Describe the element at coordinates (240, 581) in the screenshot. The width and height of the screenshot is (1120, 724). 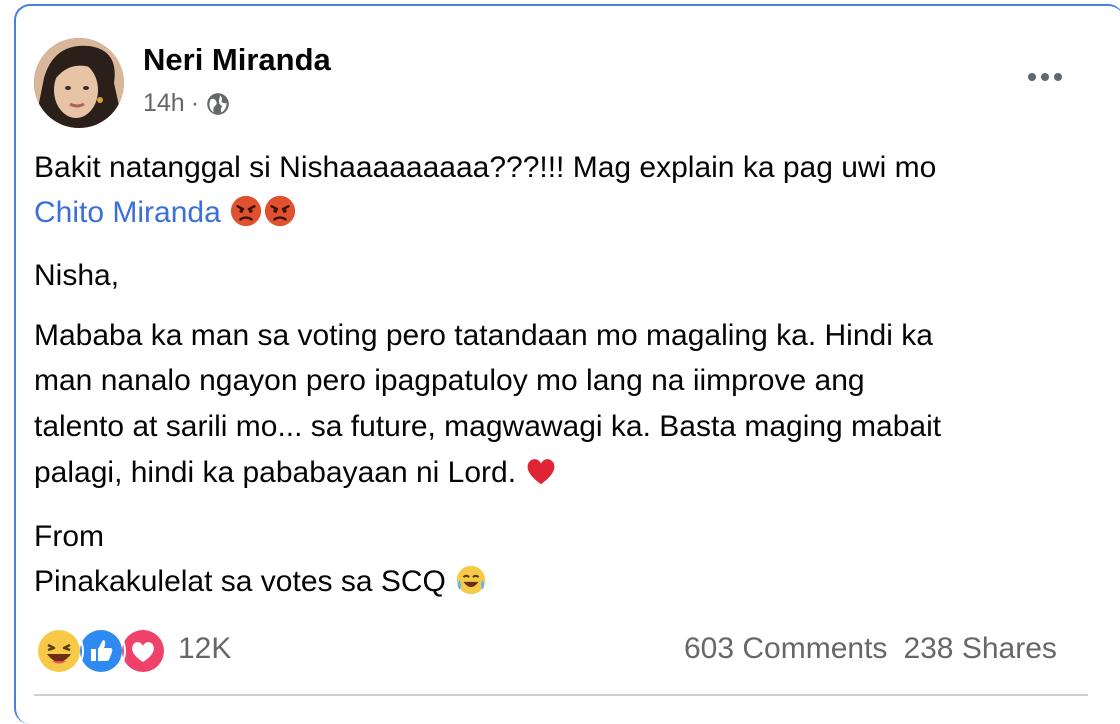
I see `post-signature: Pinakakulelat sa votes sa SCQ` at that location.